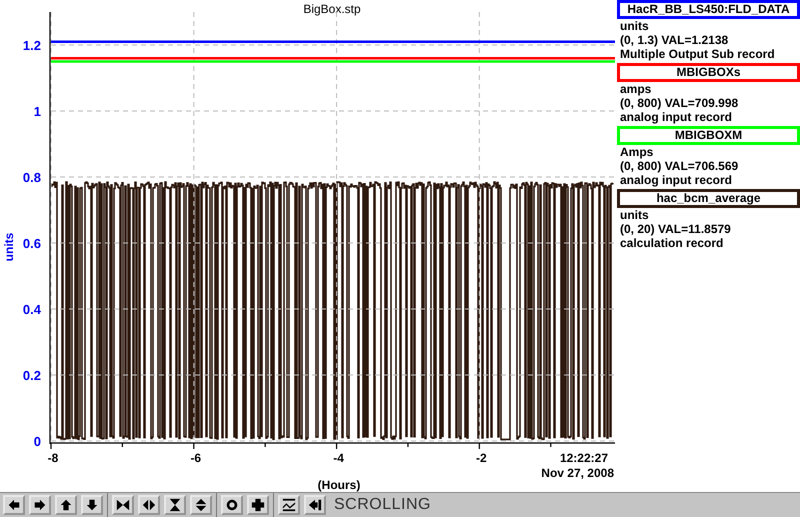 Image resolution: width=800 pixels, height=517 pixels. Describe the element at coordinates (31, 375) in the screenshot. I see `y-tick-label: 0.2` at that location.